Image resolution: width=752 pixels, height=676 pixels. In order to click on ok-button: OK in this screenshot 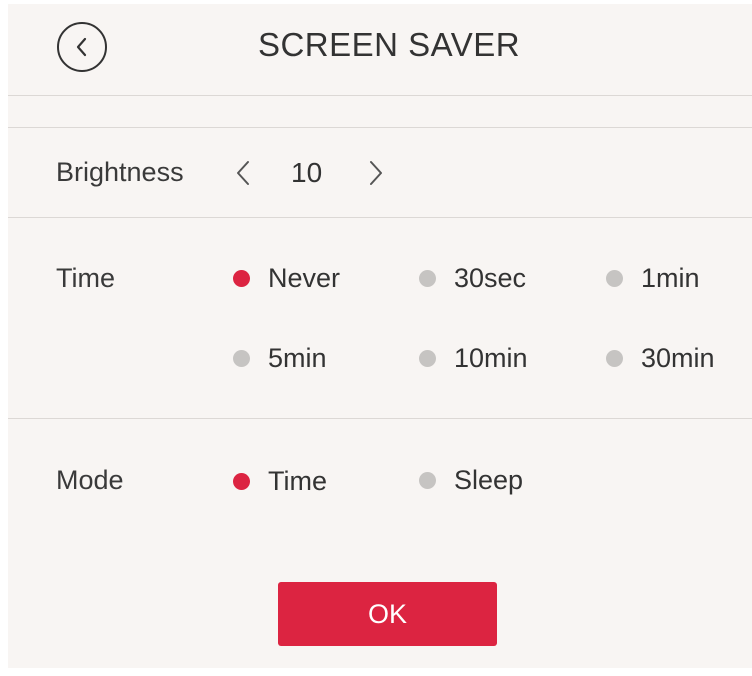, I will do `click(387, 614)`.